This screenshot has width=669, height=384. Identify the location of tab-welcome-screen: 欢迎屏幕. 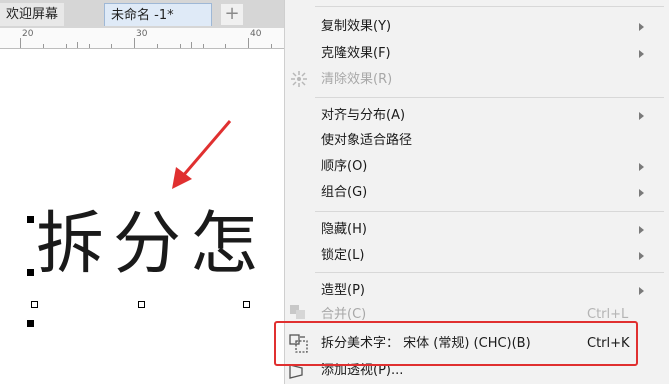
(32, 14).